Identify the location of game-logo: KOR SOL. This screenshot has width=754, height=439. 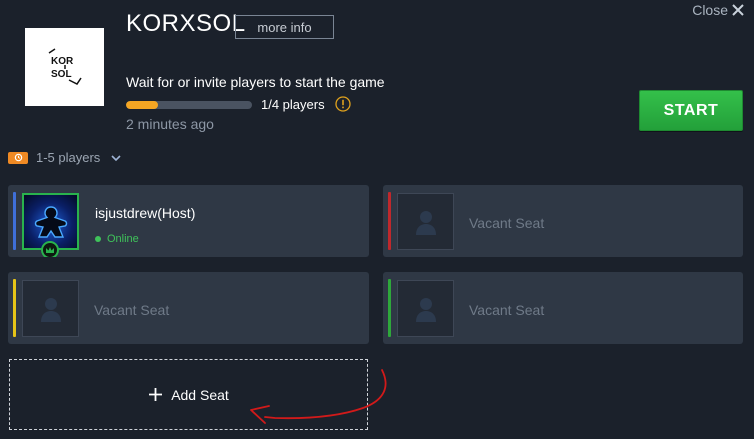
(64, 67).